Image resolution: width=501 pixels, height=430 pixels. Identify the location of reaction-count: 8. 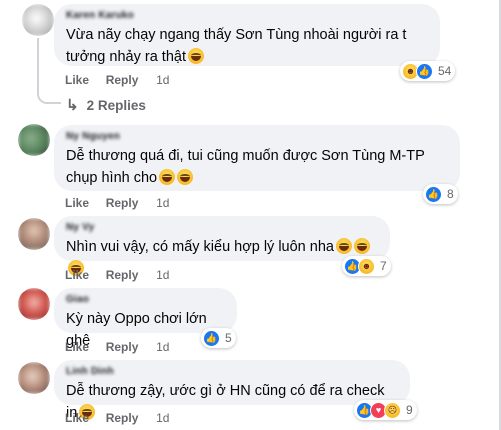
(450, 194).